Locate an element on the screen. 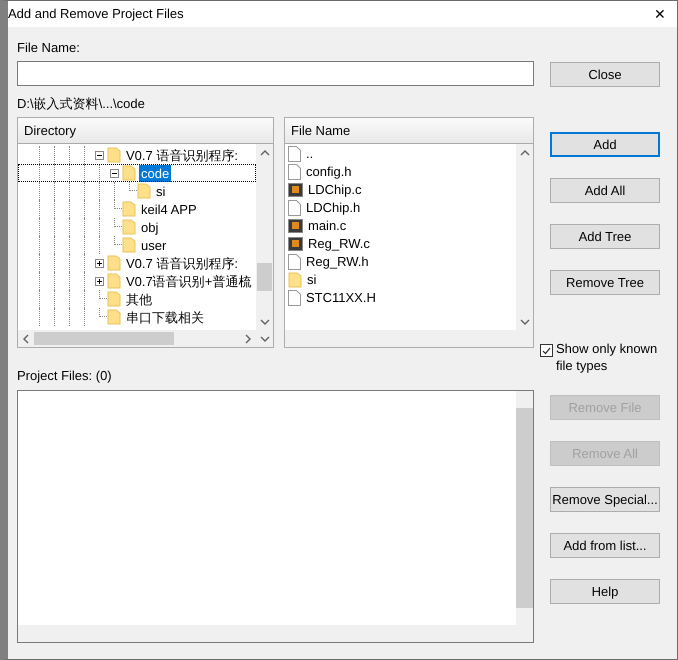 This screenshot has height=660, width=678. folder-item: user is located at coordinates (153, 245).